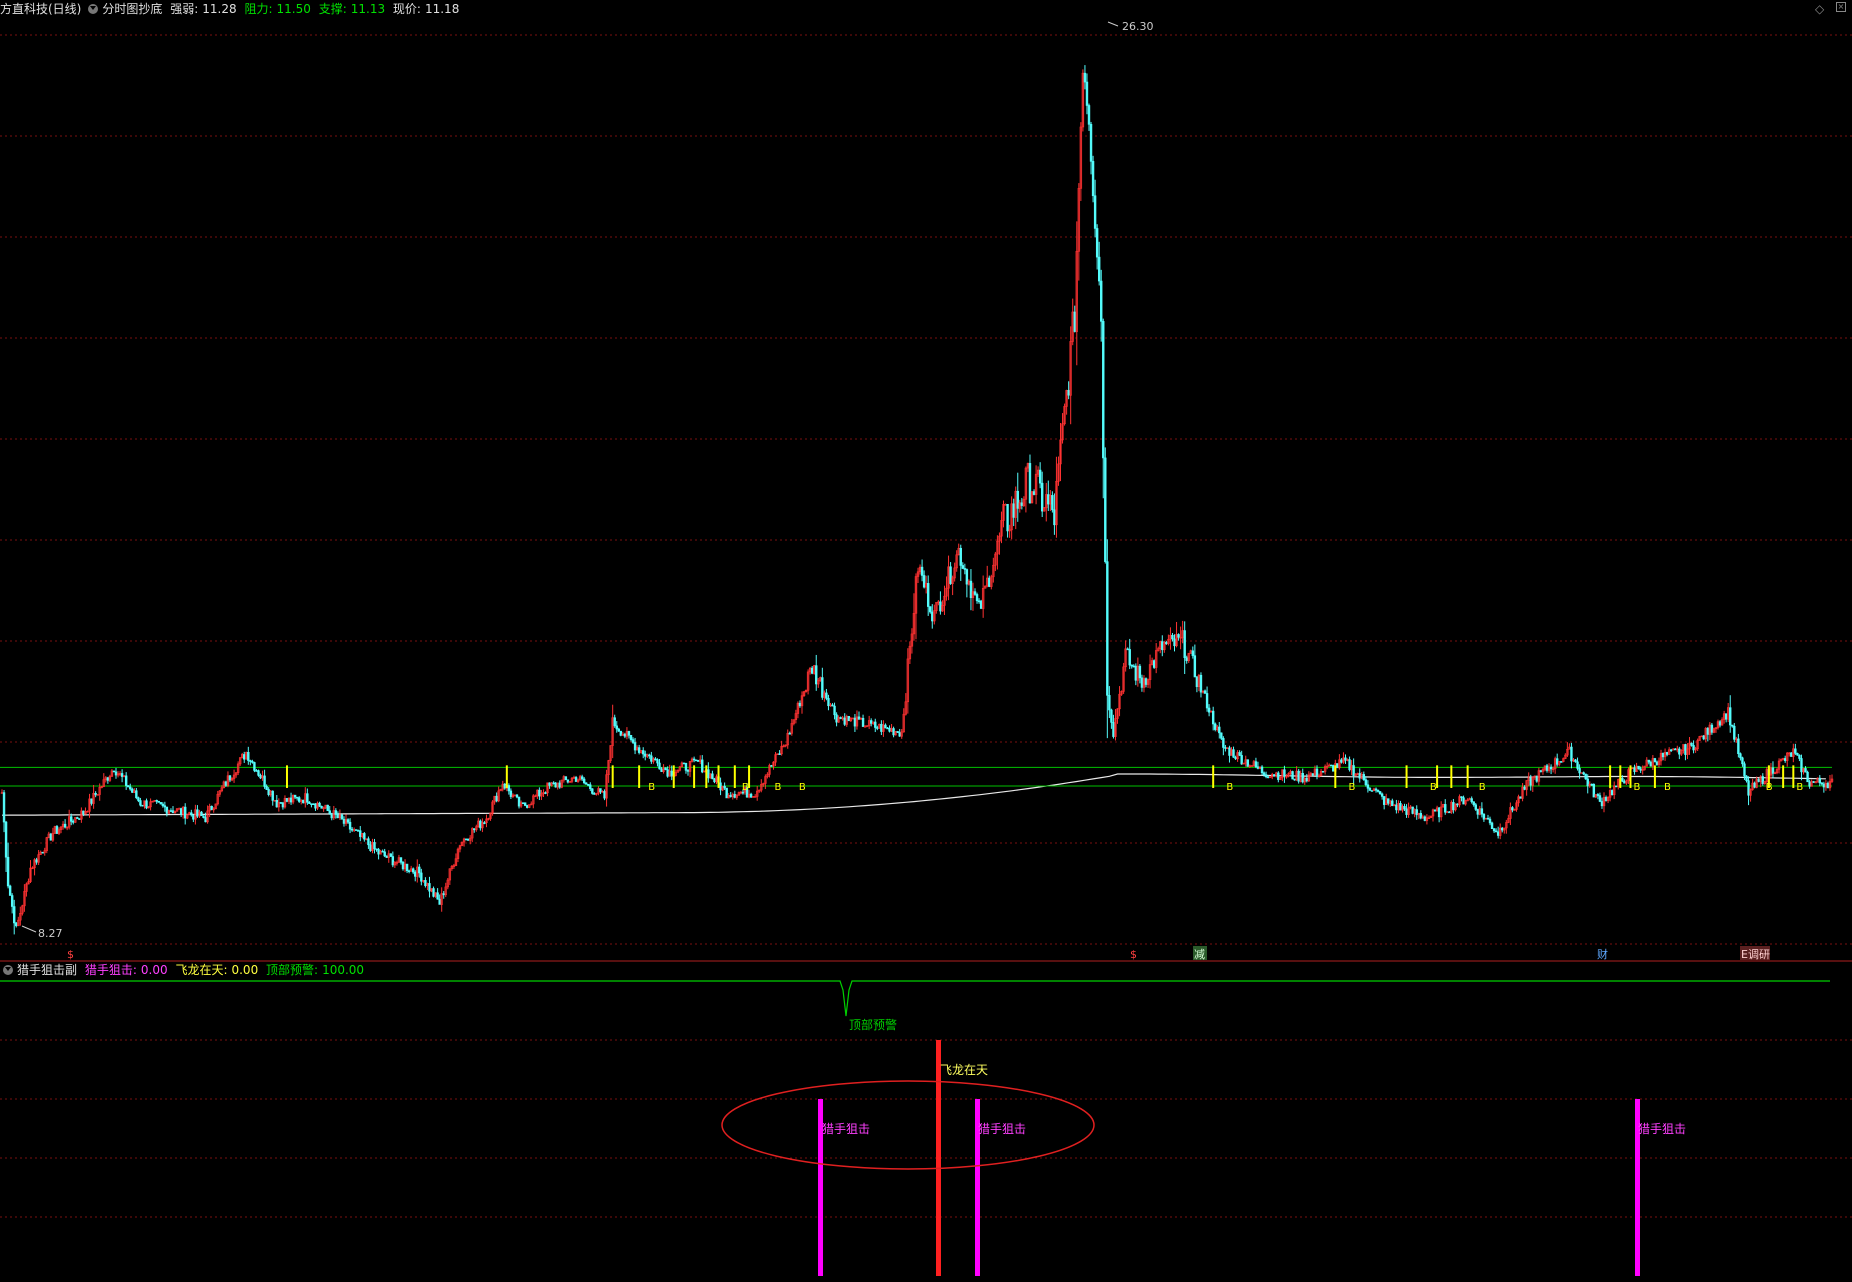 The width and height of the screenshot is (1852, 1282). I want to click on event-marker-reduce: 减, so click(1199, 954).